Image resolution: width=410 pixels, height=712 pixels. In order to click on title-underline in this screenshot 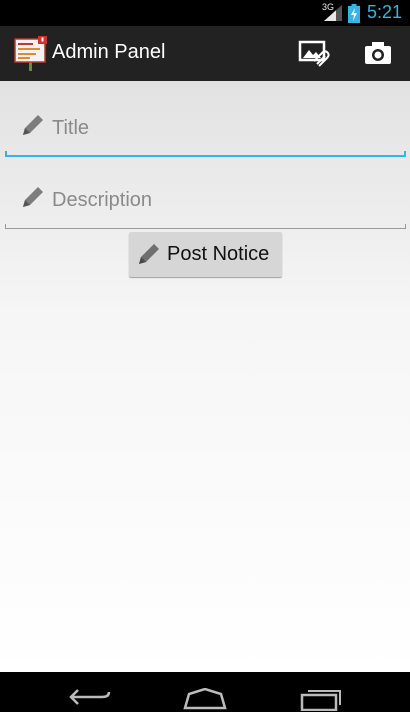, I will do `click(205, 154)`.